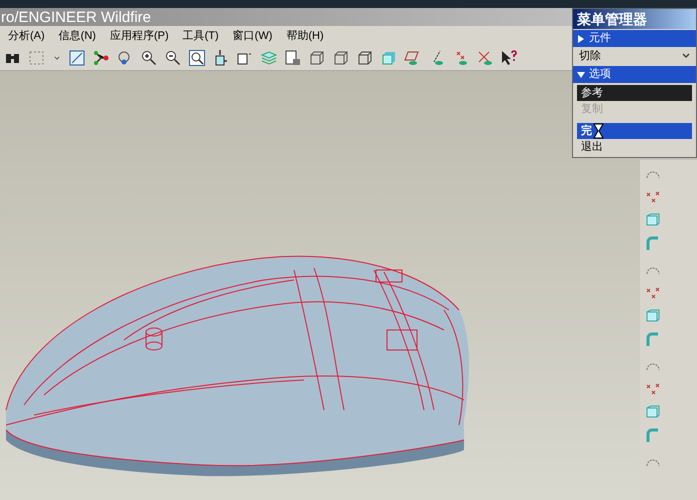 The image size is (697, 500). What do you see at coordinates (305, 36) in the screenshot?
I see `menu-item: 帮助(H)` at bounding box center [305, 36].